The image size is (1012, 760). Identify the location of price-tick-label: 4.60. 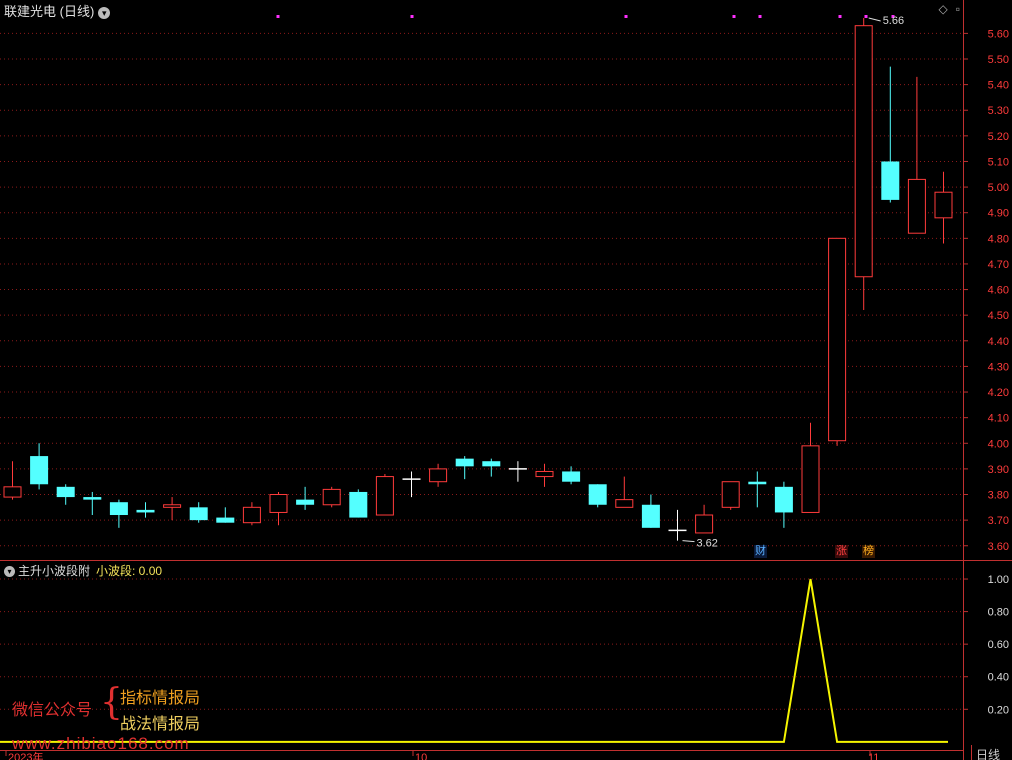
(998, 291).